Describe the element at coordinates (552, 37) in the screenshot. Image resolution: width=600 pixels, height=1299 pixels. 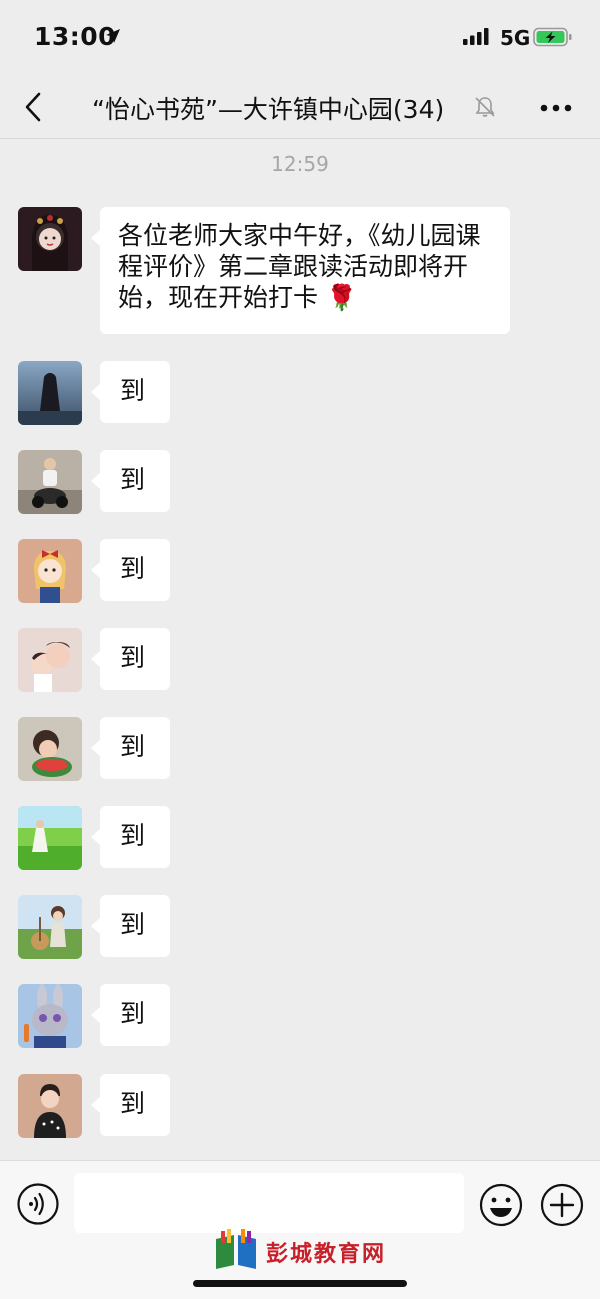
I see `battery-charging-icon` at that location.